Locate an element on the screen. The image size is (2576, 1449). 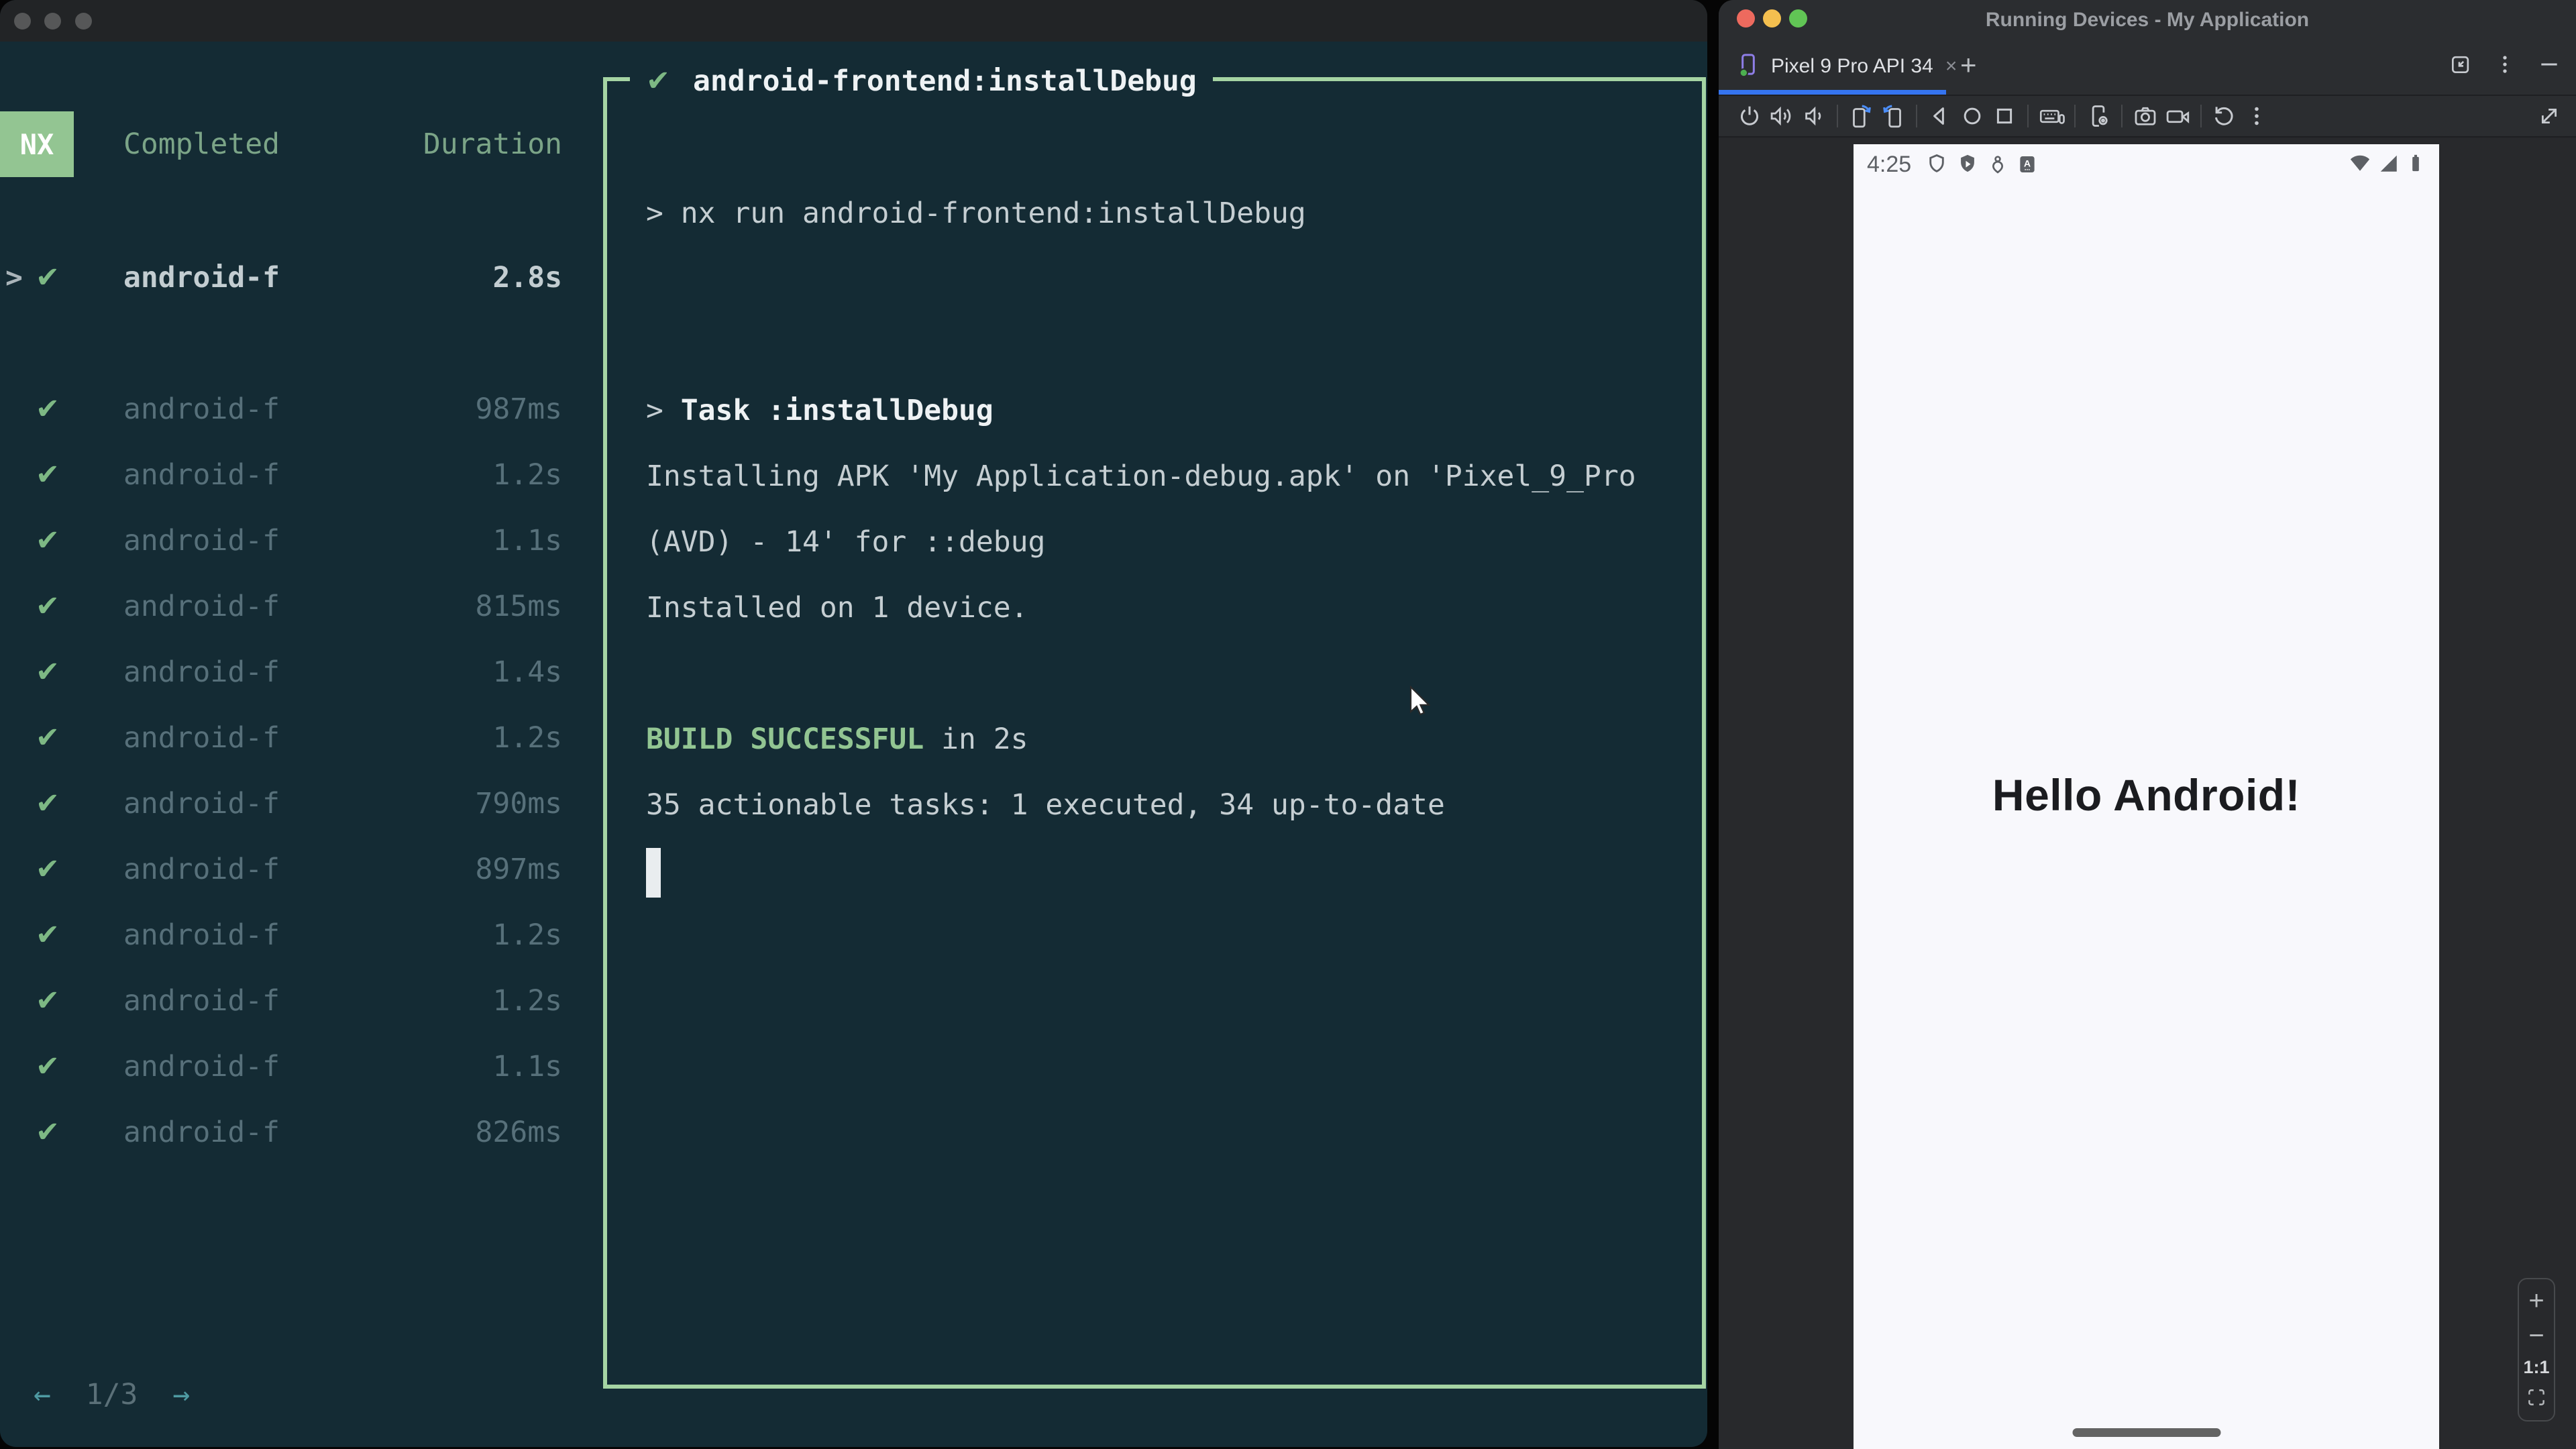
rotate-right-icon is located at coordinates (1893, 116).